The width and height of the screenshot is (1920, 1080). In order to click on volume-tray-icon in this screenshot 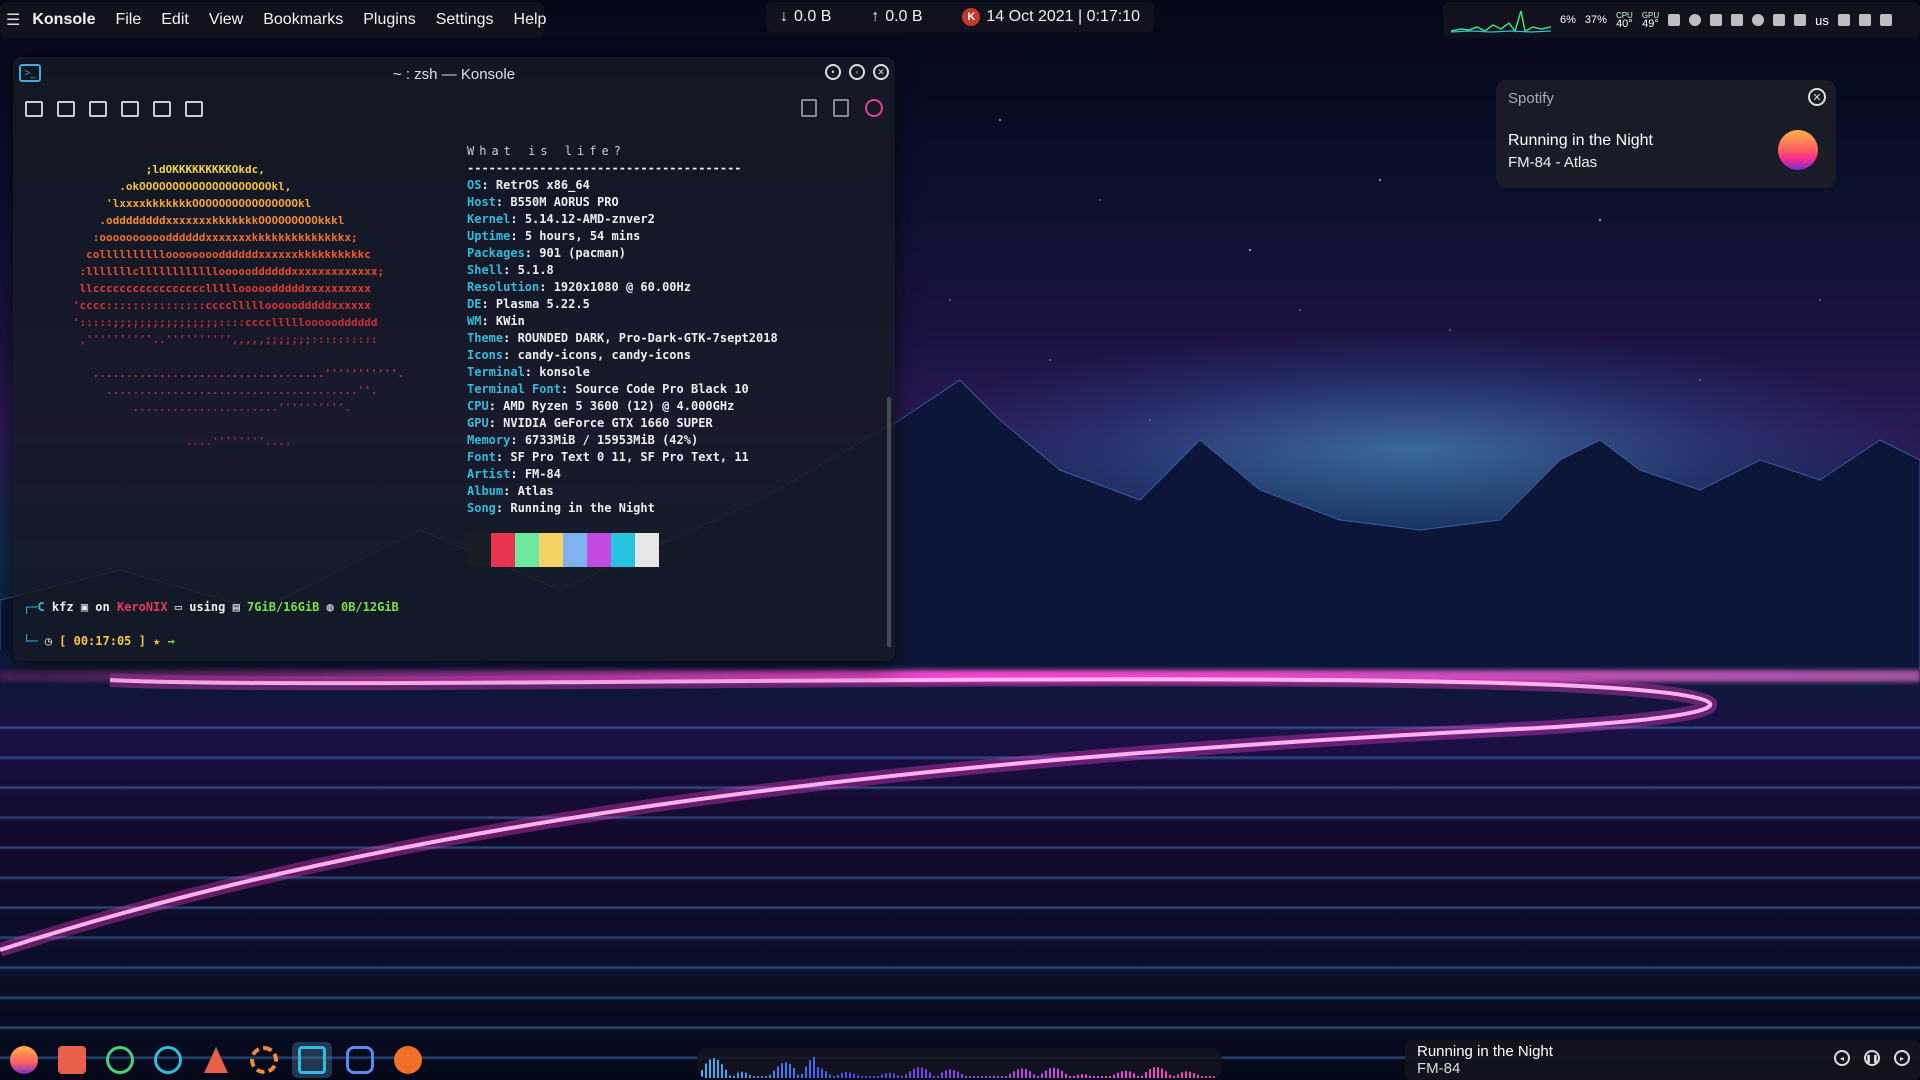, I will do `click(1779, 20)`.